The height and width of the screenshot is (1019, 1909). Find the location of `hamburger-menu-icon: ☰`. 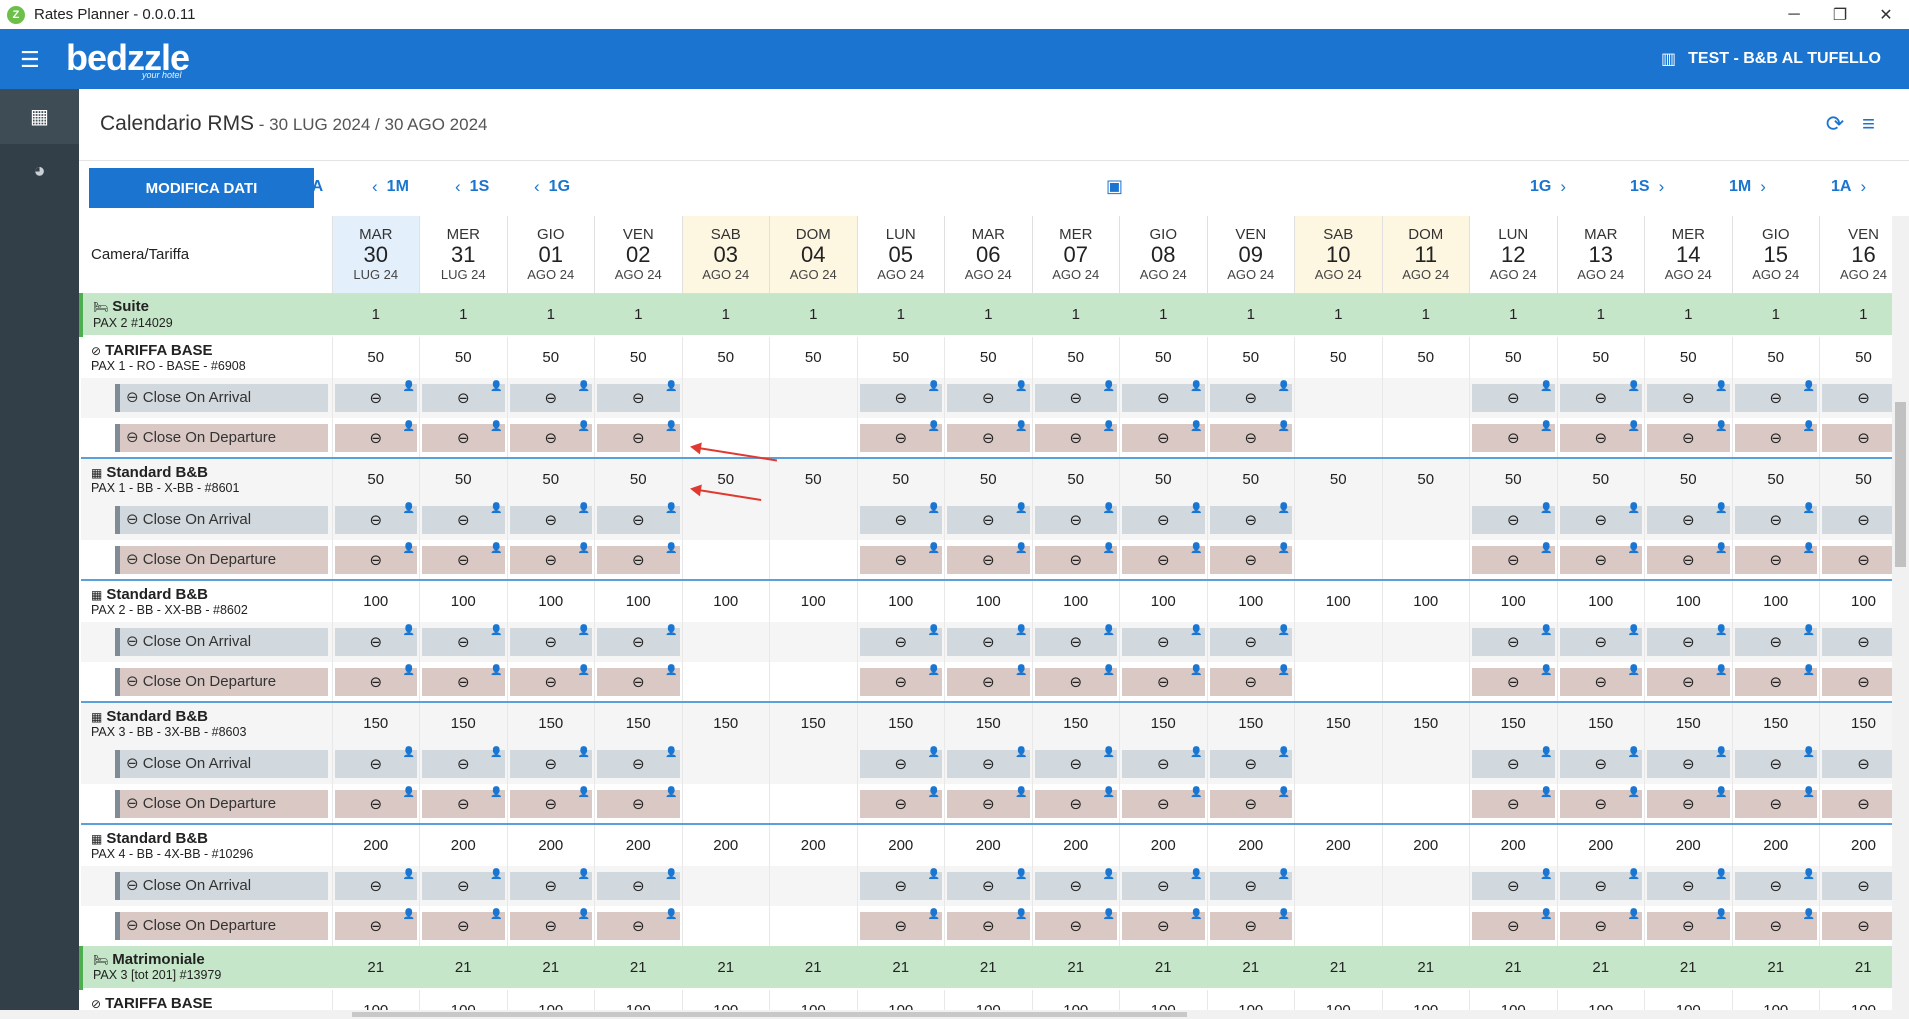

hamburger-menu-icon: ☰ is located at coordinates (30, 60).